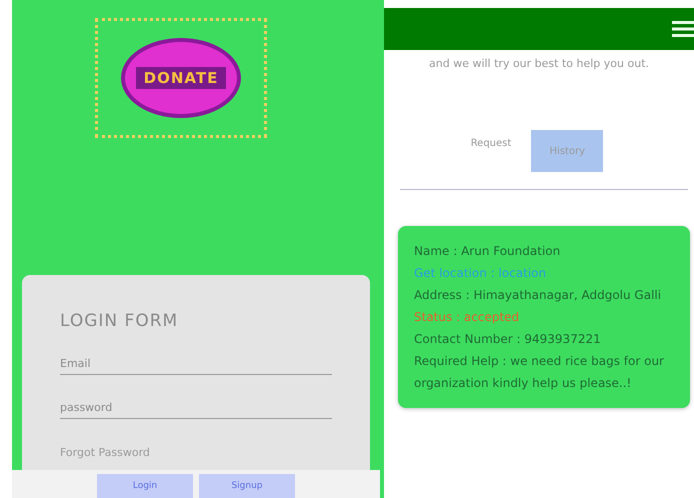  What do you see at coordinates (683, 29) in the screenshot?
I see `menu-icon` at bounding box center [683, 29].